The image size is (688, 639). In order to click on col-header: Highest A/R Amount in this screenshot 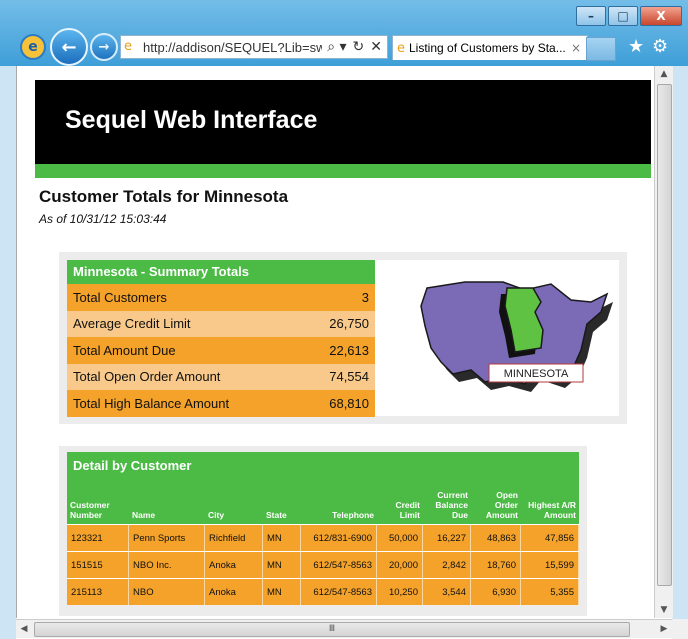, I will do `click(552, 510)`.